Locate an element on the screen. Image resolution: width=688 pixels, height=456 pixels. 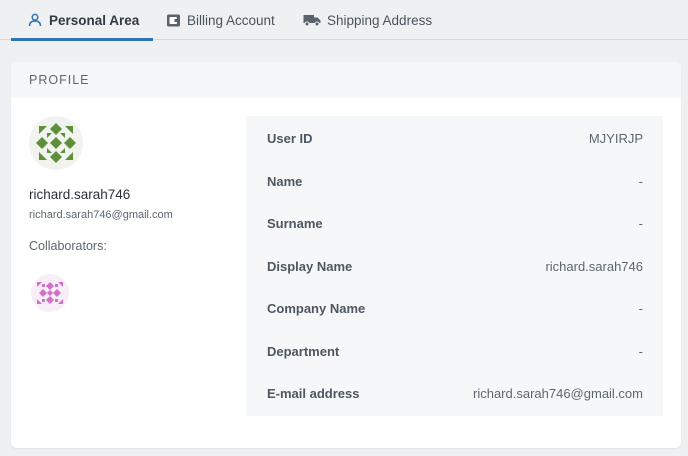
field-label: Department is located at coordinates (303, 351).